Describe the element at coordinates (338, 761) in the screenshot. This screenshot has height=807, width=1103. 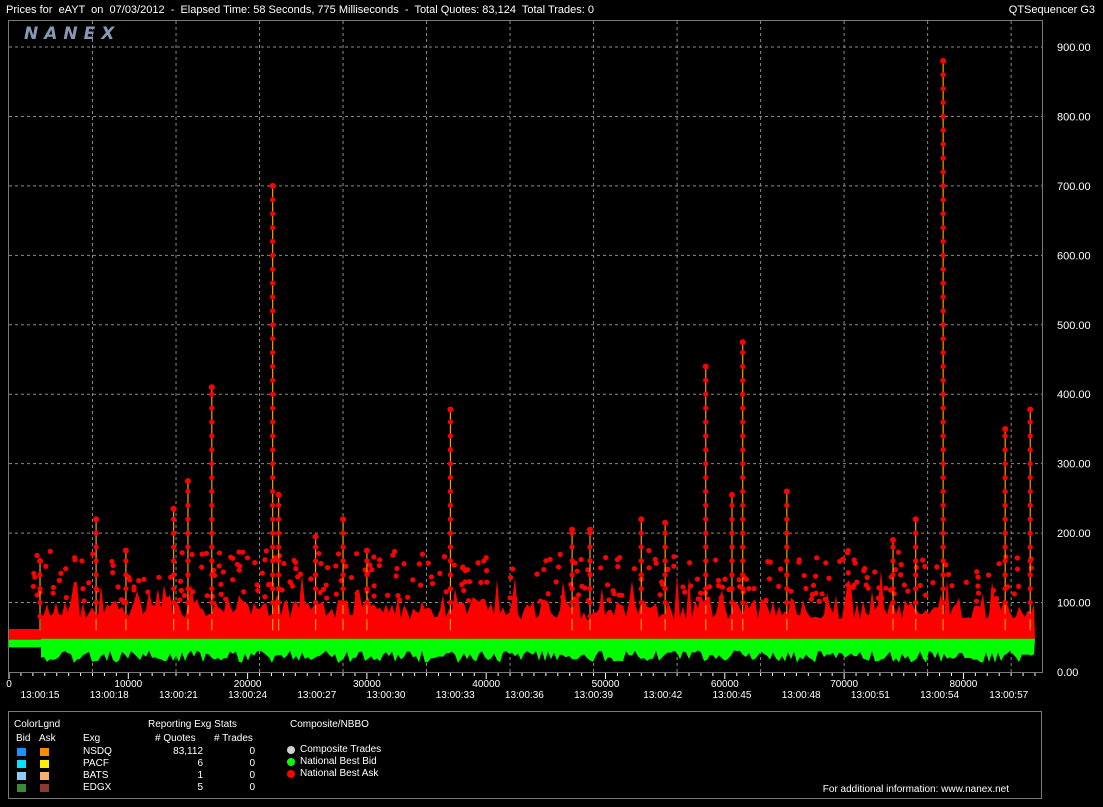
I see `composite-label: National Best Bid` at that location.